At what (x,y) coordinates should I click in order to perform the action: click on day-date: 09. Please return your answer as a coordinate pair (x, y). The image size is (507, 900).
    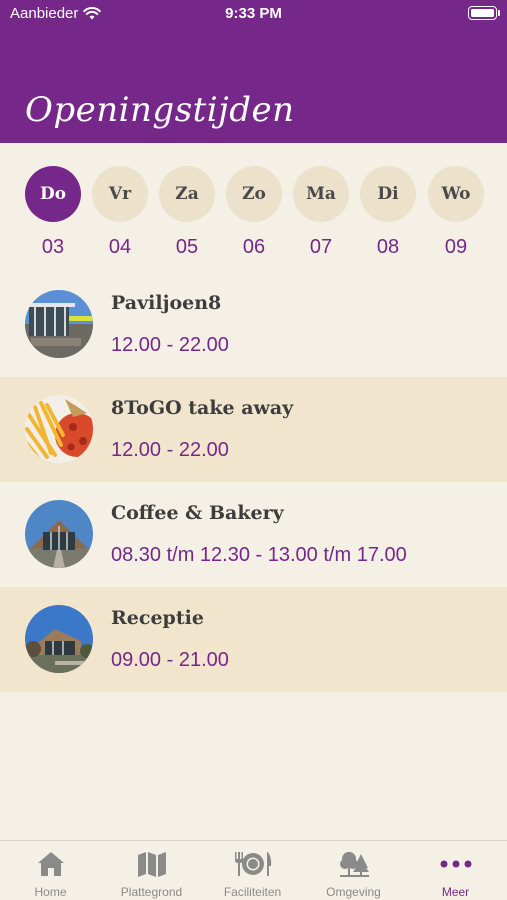
    Looking at the image, I should click on (456, 247).